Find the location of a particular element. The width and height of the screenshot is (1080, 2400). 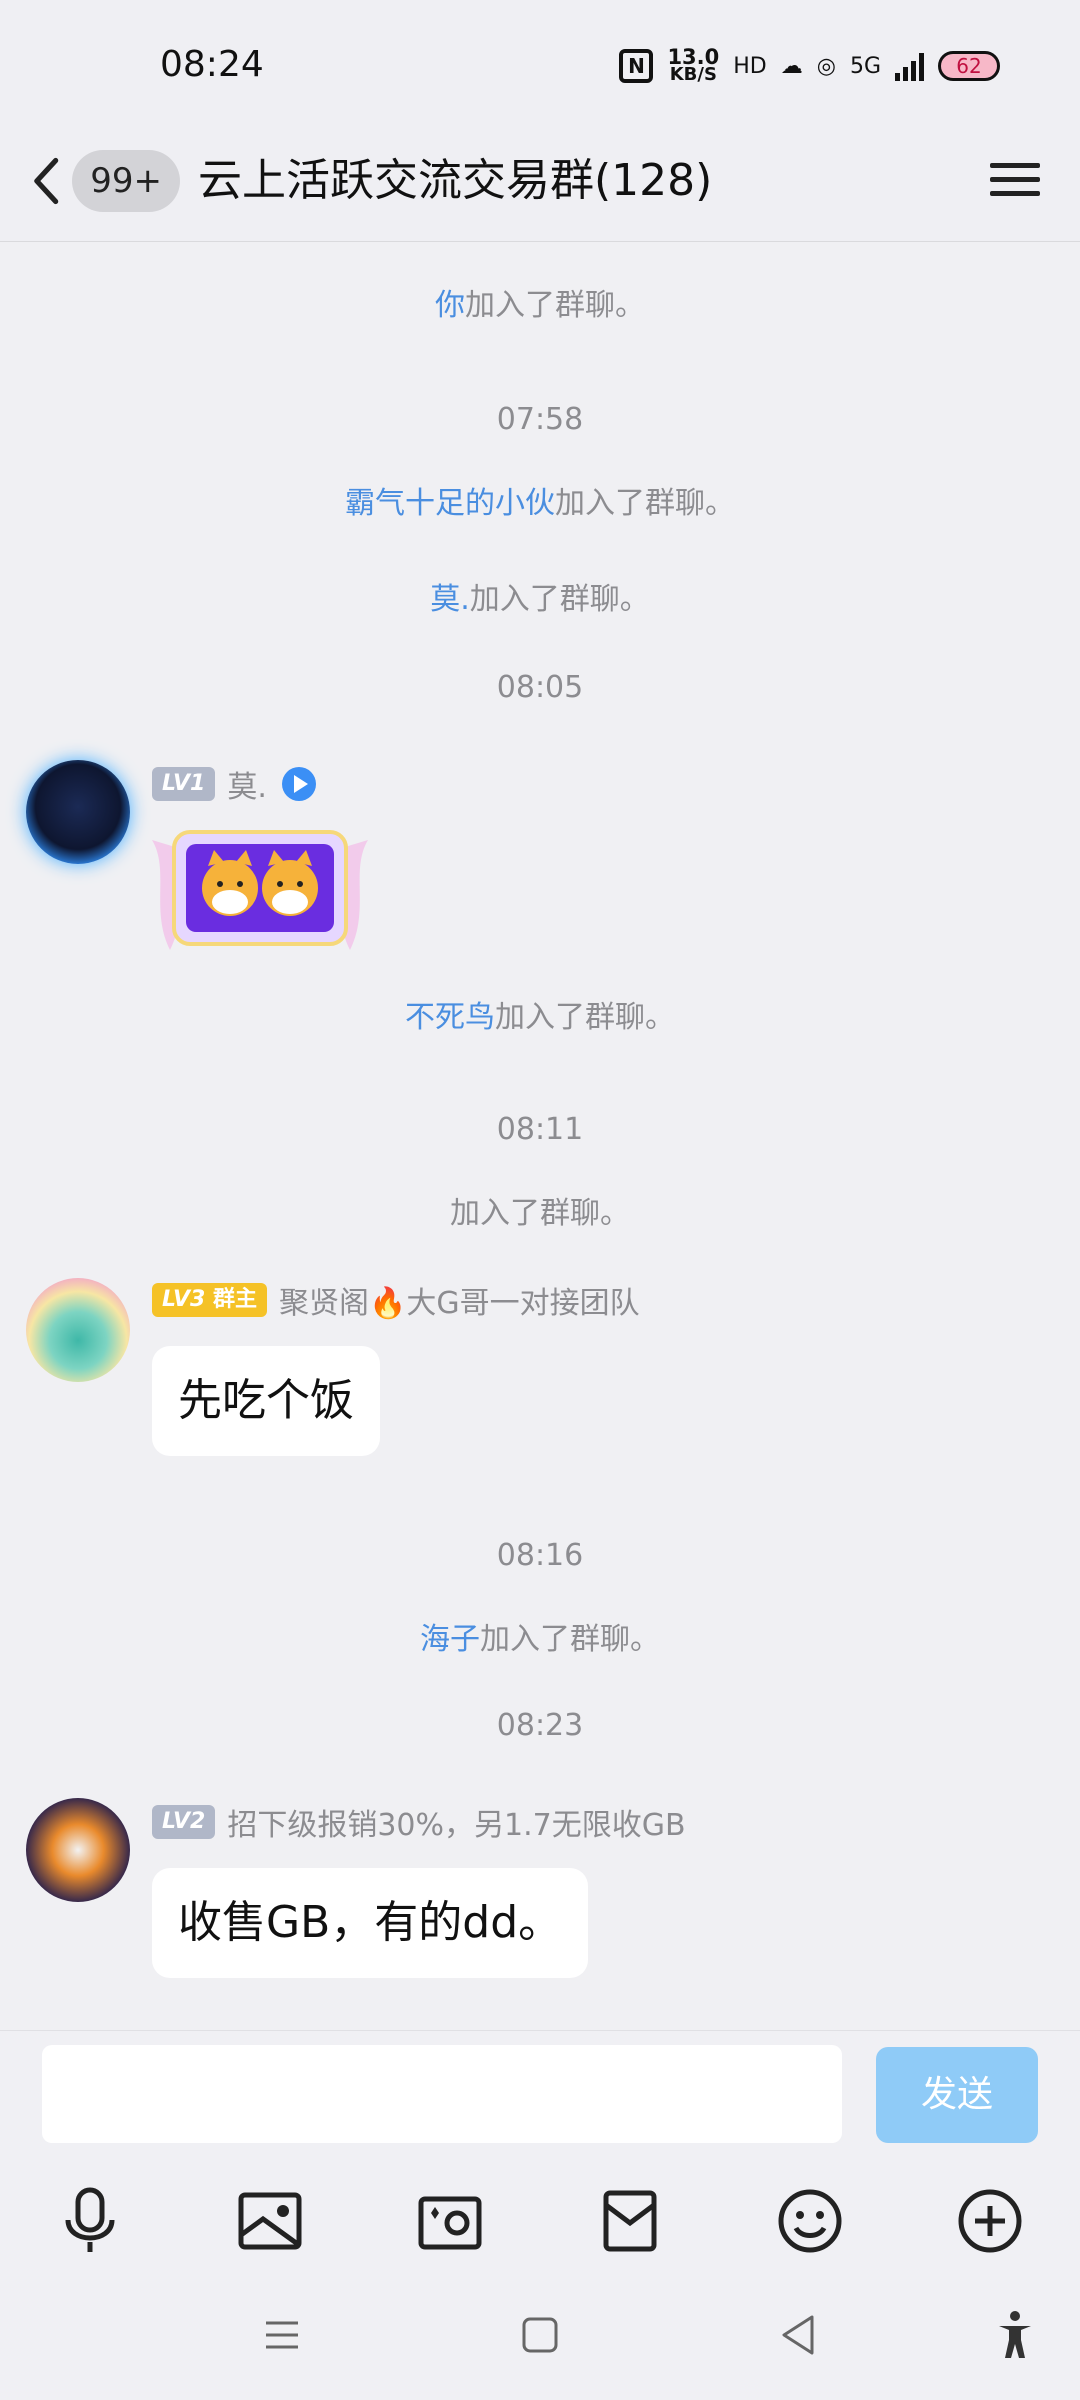

plus-icon is located at coordinates (990, 2221).